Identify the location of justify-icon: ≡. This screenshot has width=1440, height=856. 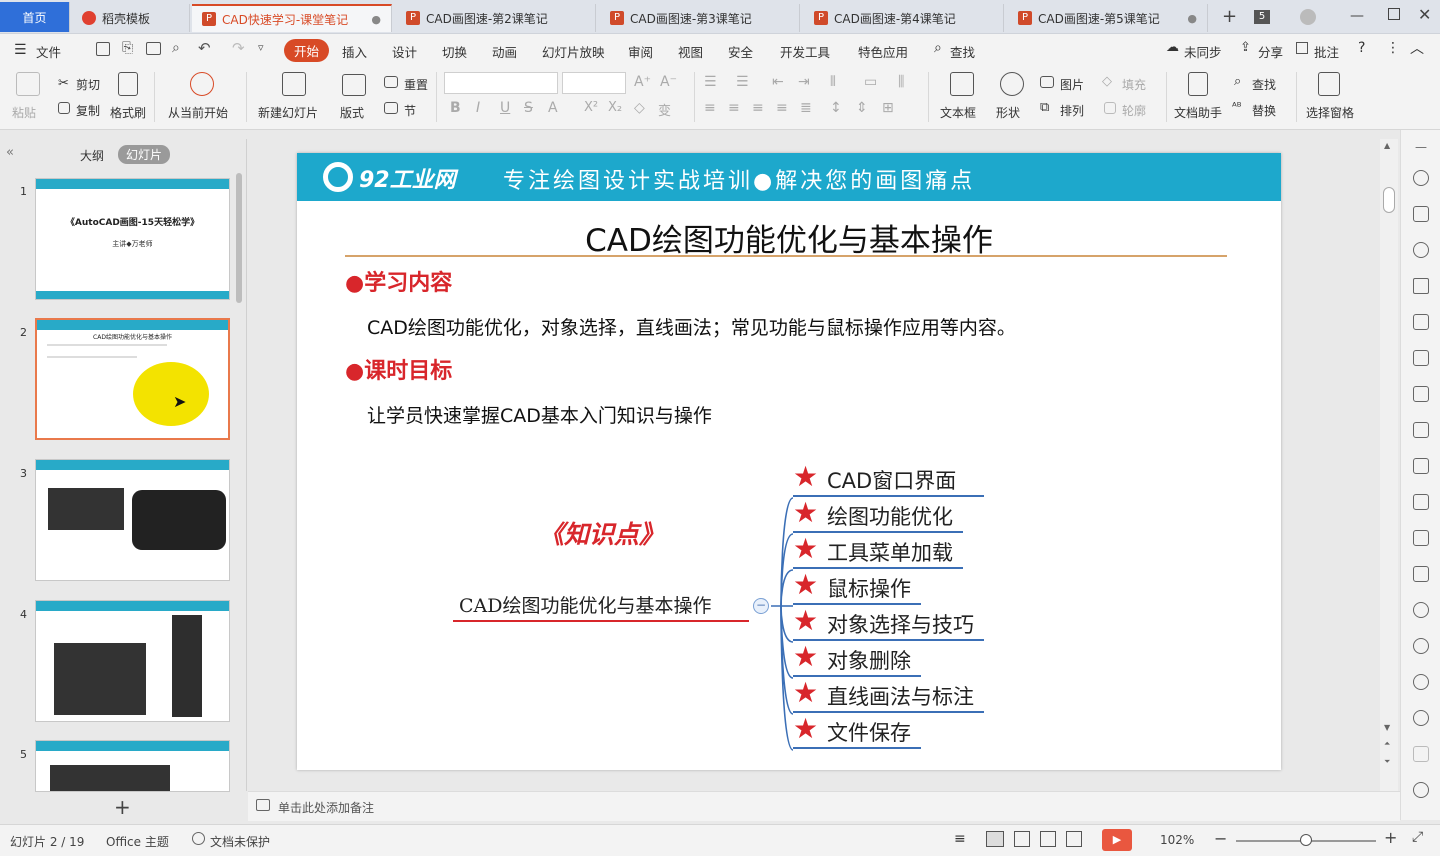
(782, 108).